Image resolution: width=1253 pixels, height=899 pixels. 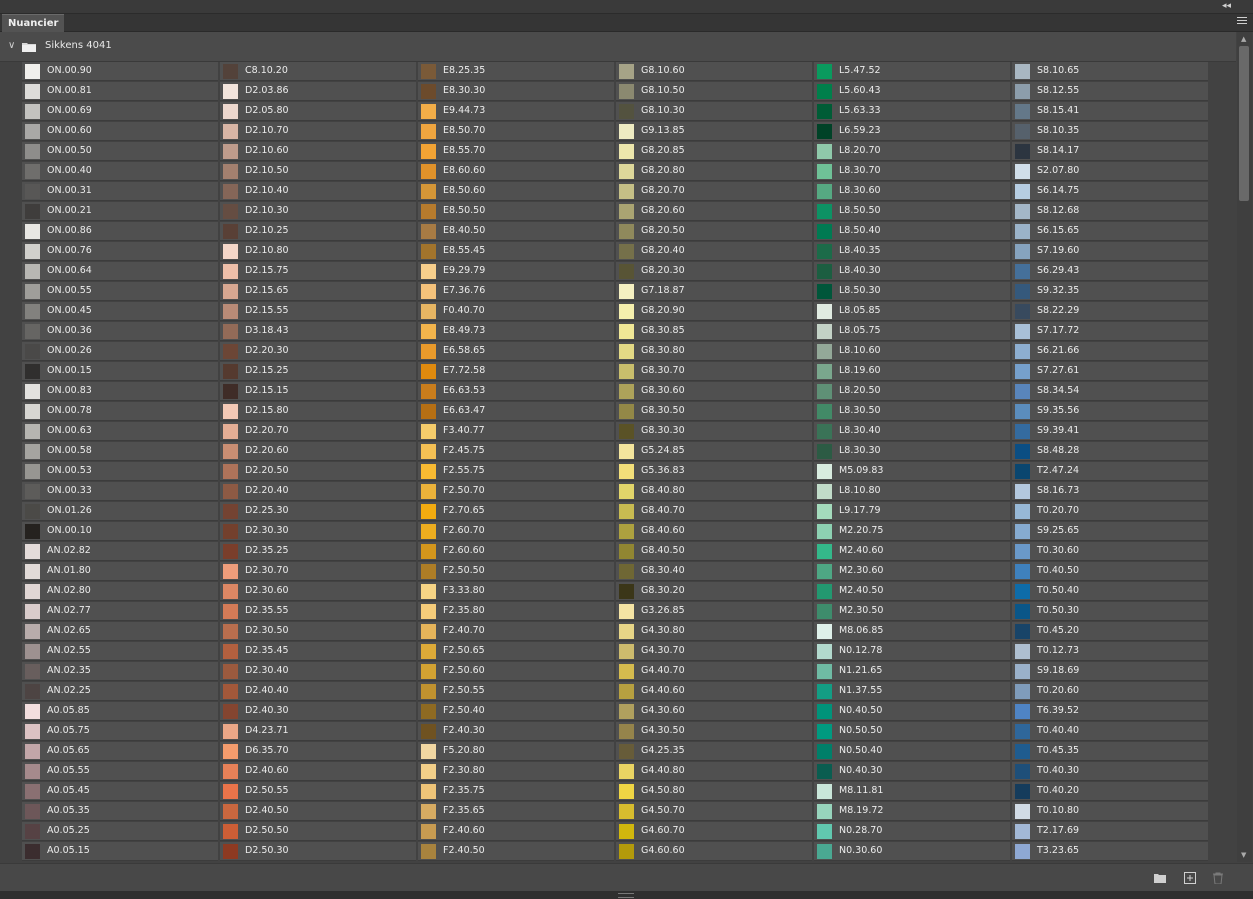 I want to click on swatch-item: F2.40.60, so click(x=516, y=831).